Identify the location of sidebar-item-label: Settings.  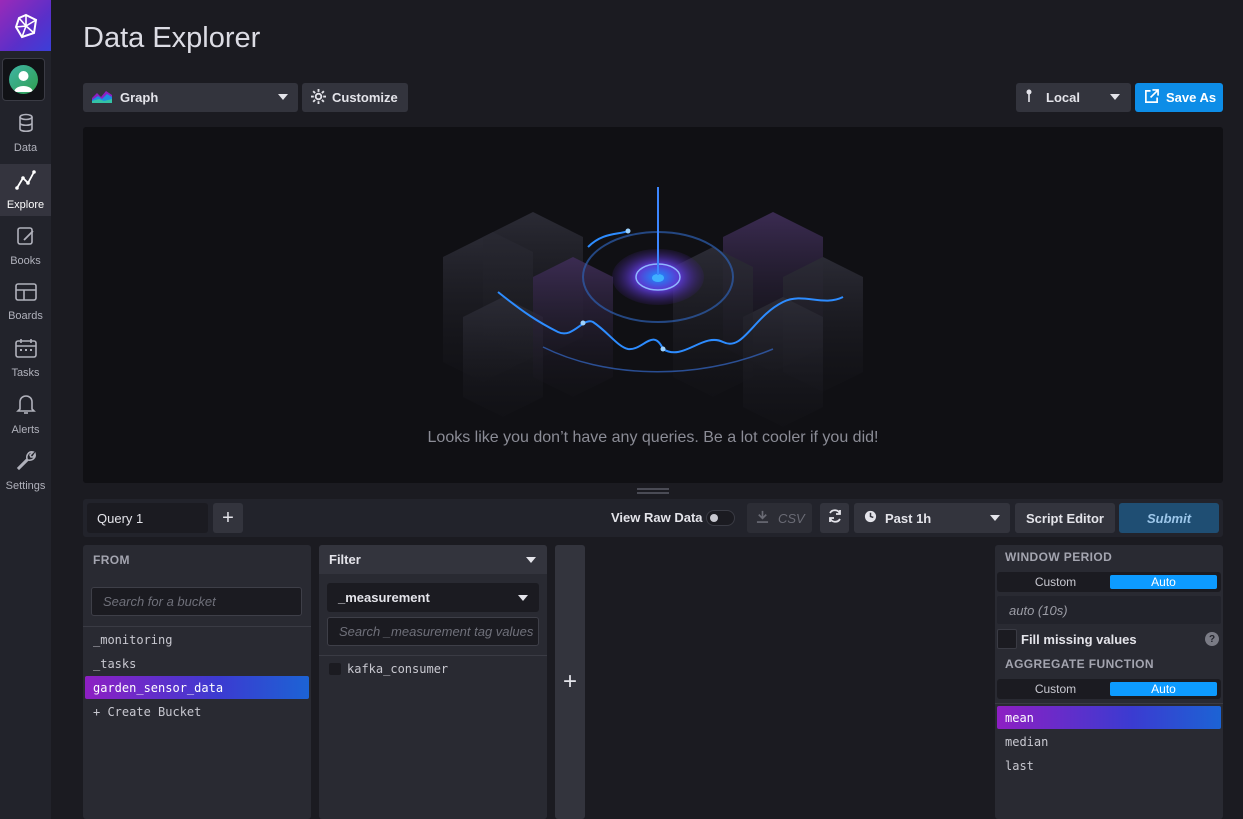
(25, 485).